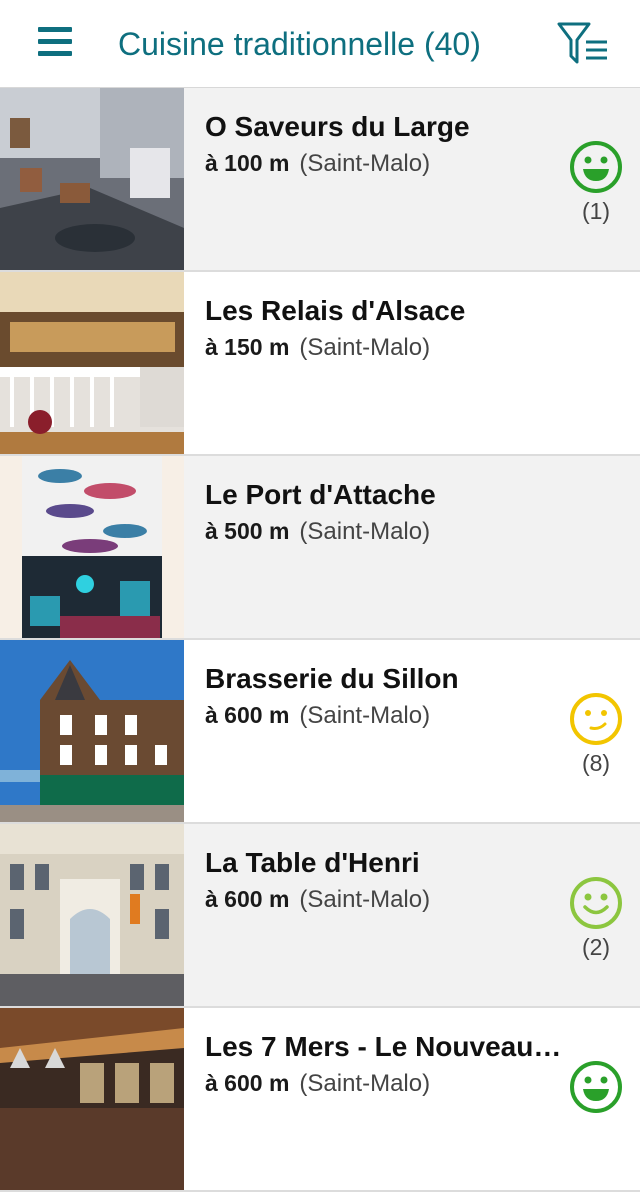 This screenshot has height=1192, width=640. I want to click on neutral-smile-icon, so click(596, 719).